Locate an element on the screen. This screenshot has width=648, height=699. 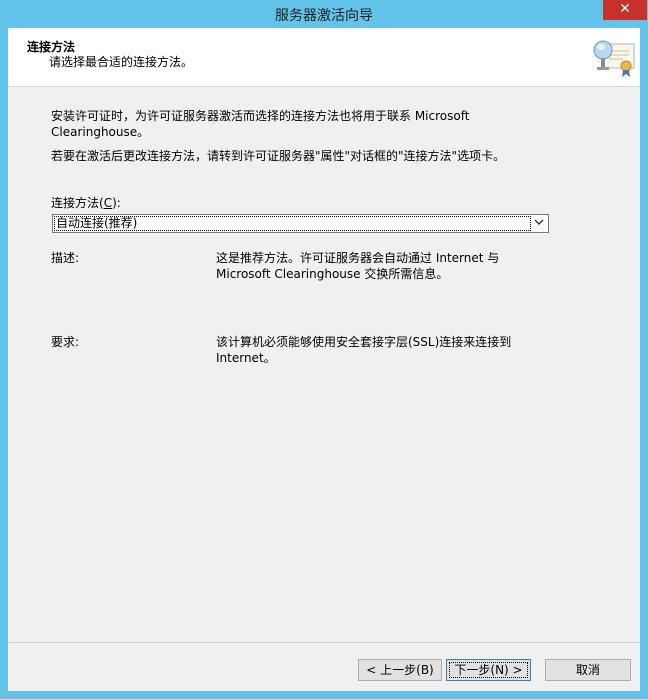
description-label: 描述: is located at coordinates (65, 258).